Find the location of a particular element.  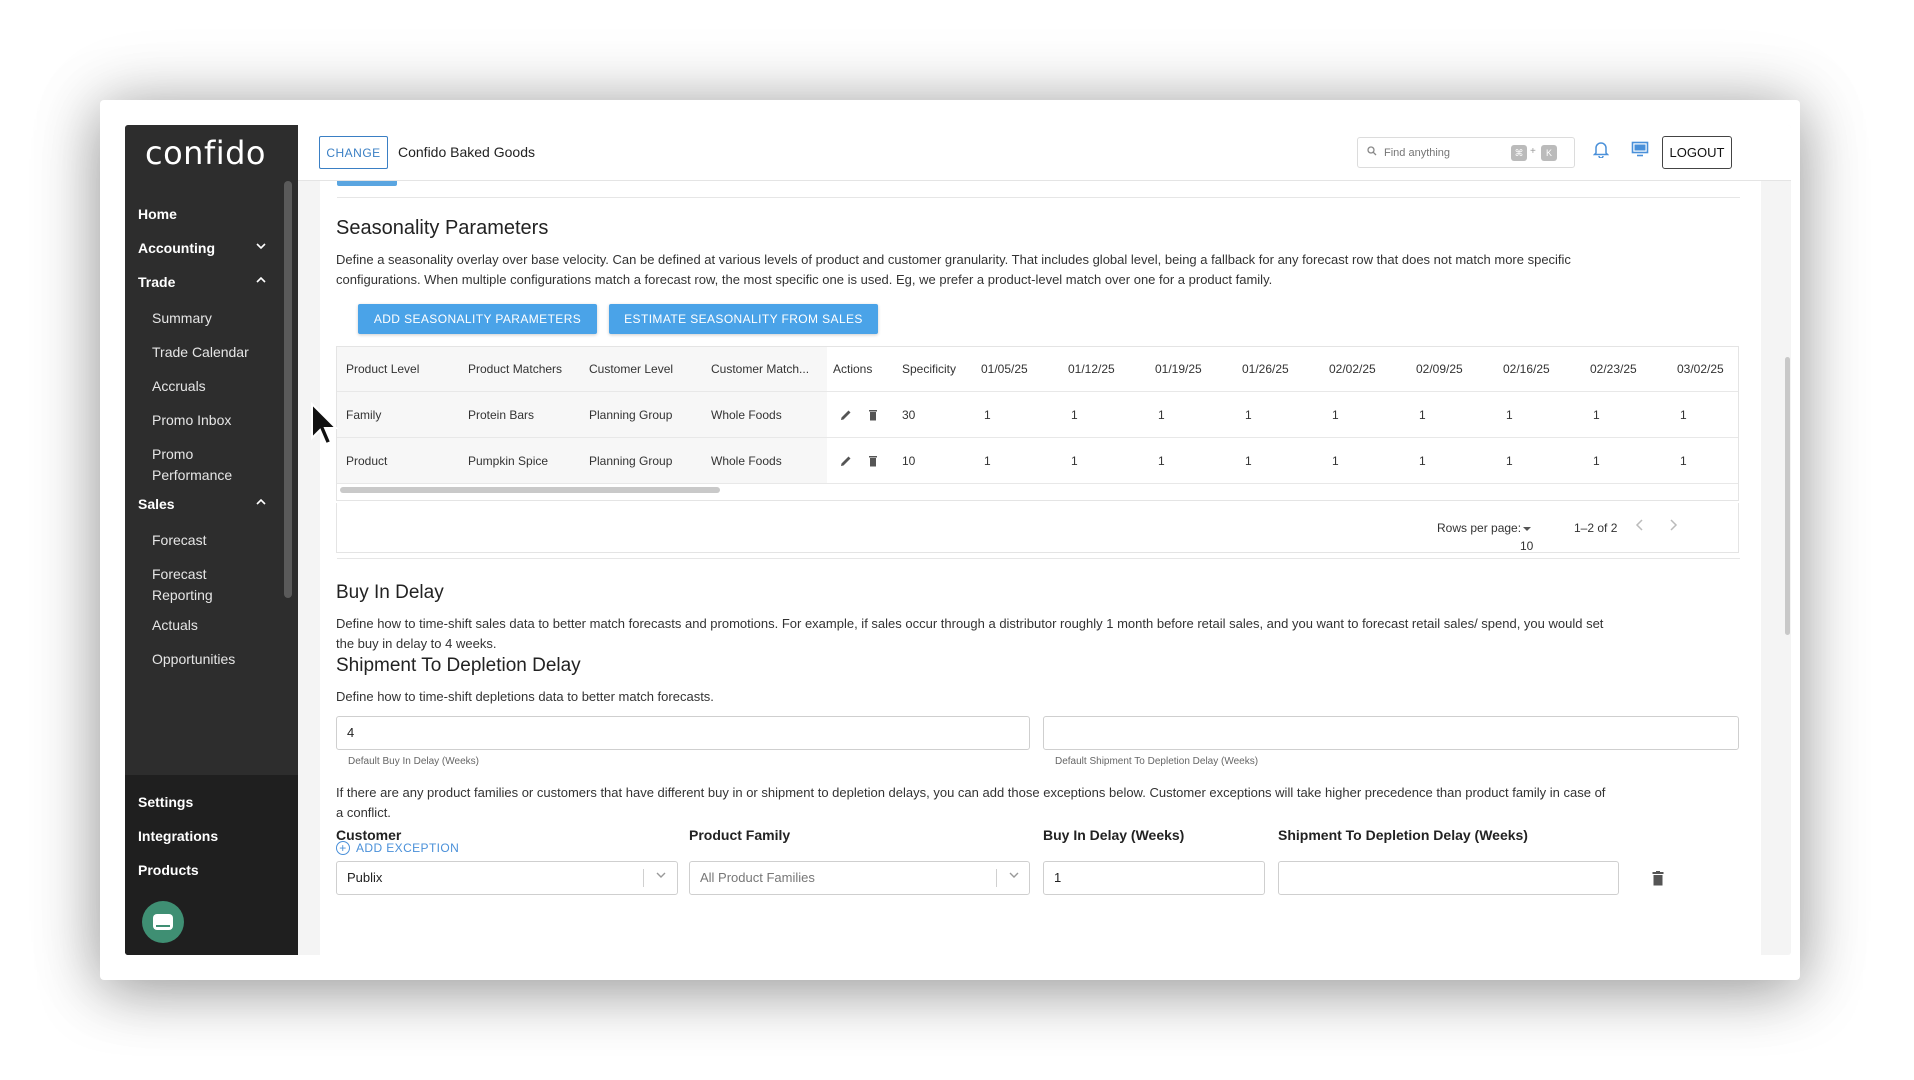

rows-per-page-label: Rows per page: is located at coordinates (1479, 528).